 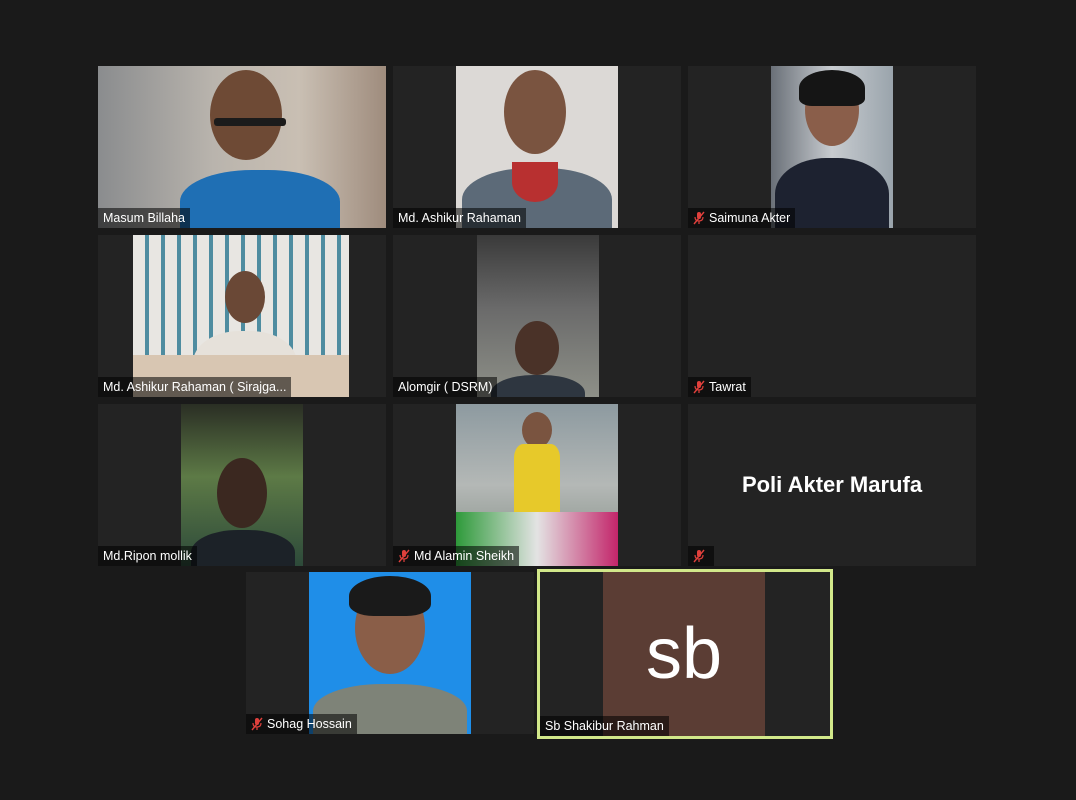 I want to click on participant-tile-saimuna-akter: Saimuna Akter, so click(x=832, y=147).